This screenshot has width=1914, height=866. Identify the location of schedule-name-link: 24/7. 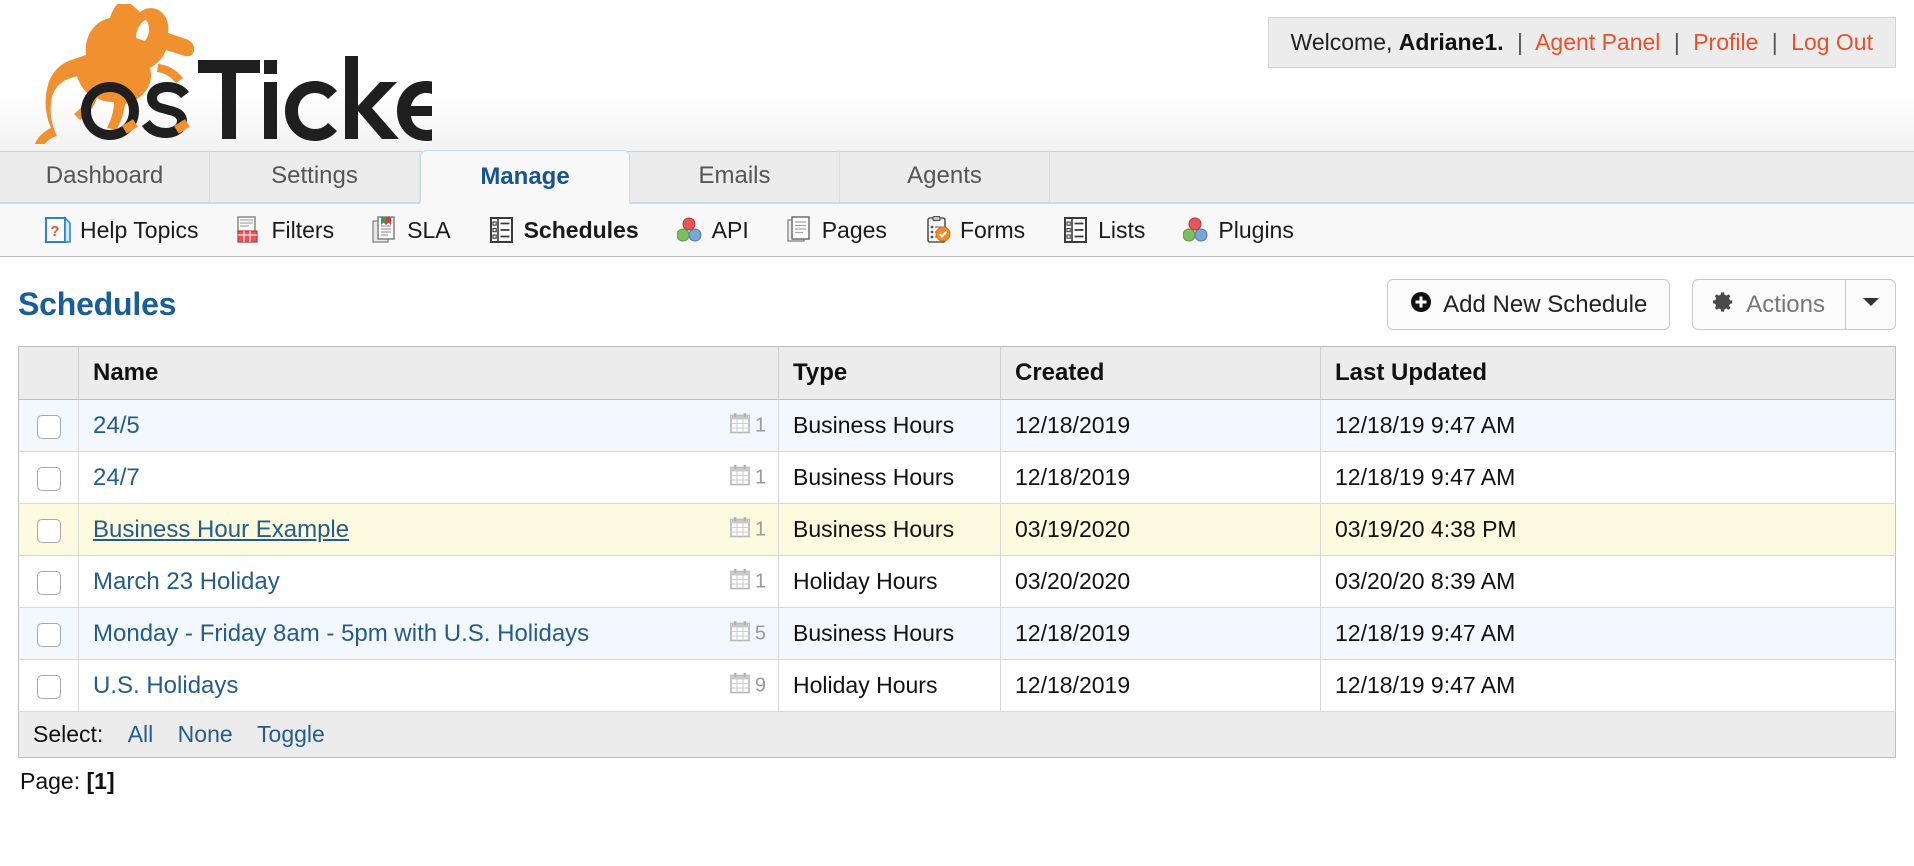
(116, 477).